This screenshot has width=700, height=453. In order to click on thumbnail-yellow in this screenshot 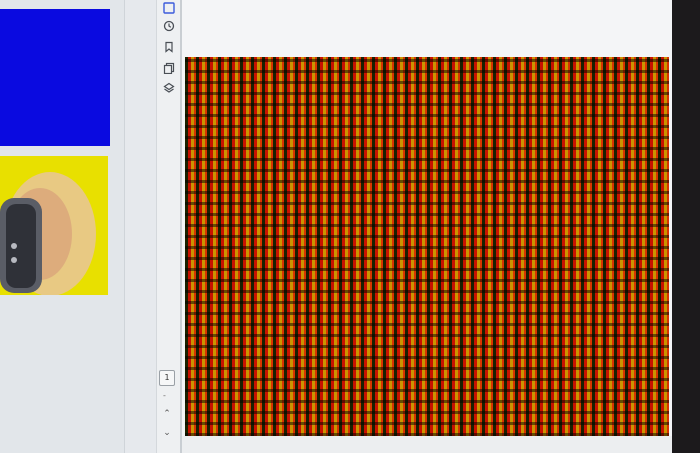, I will do `click(54, 225)`.